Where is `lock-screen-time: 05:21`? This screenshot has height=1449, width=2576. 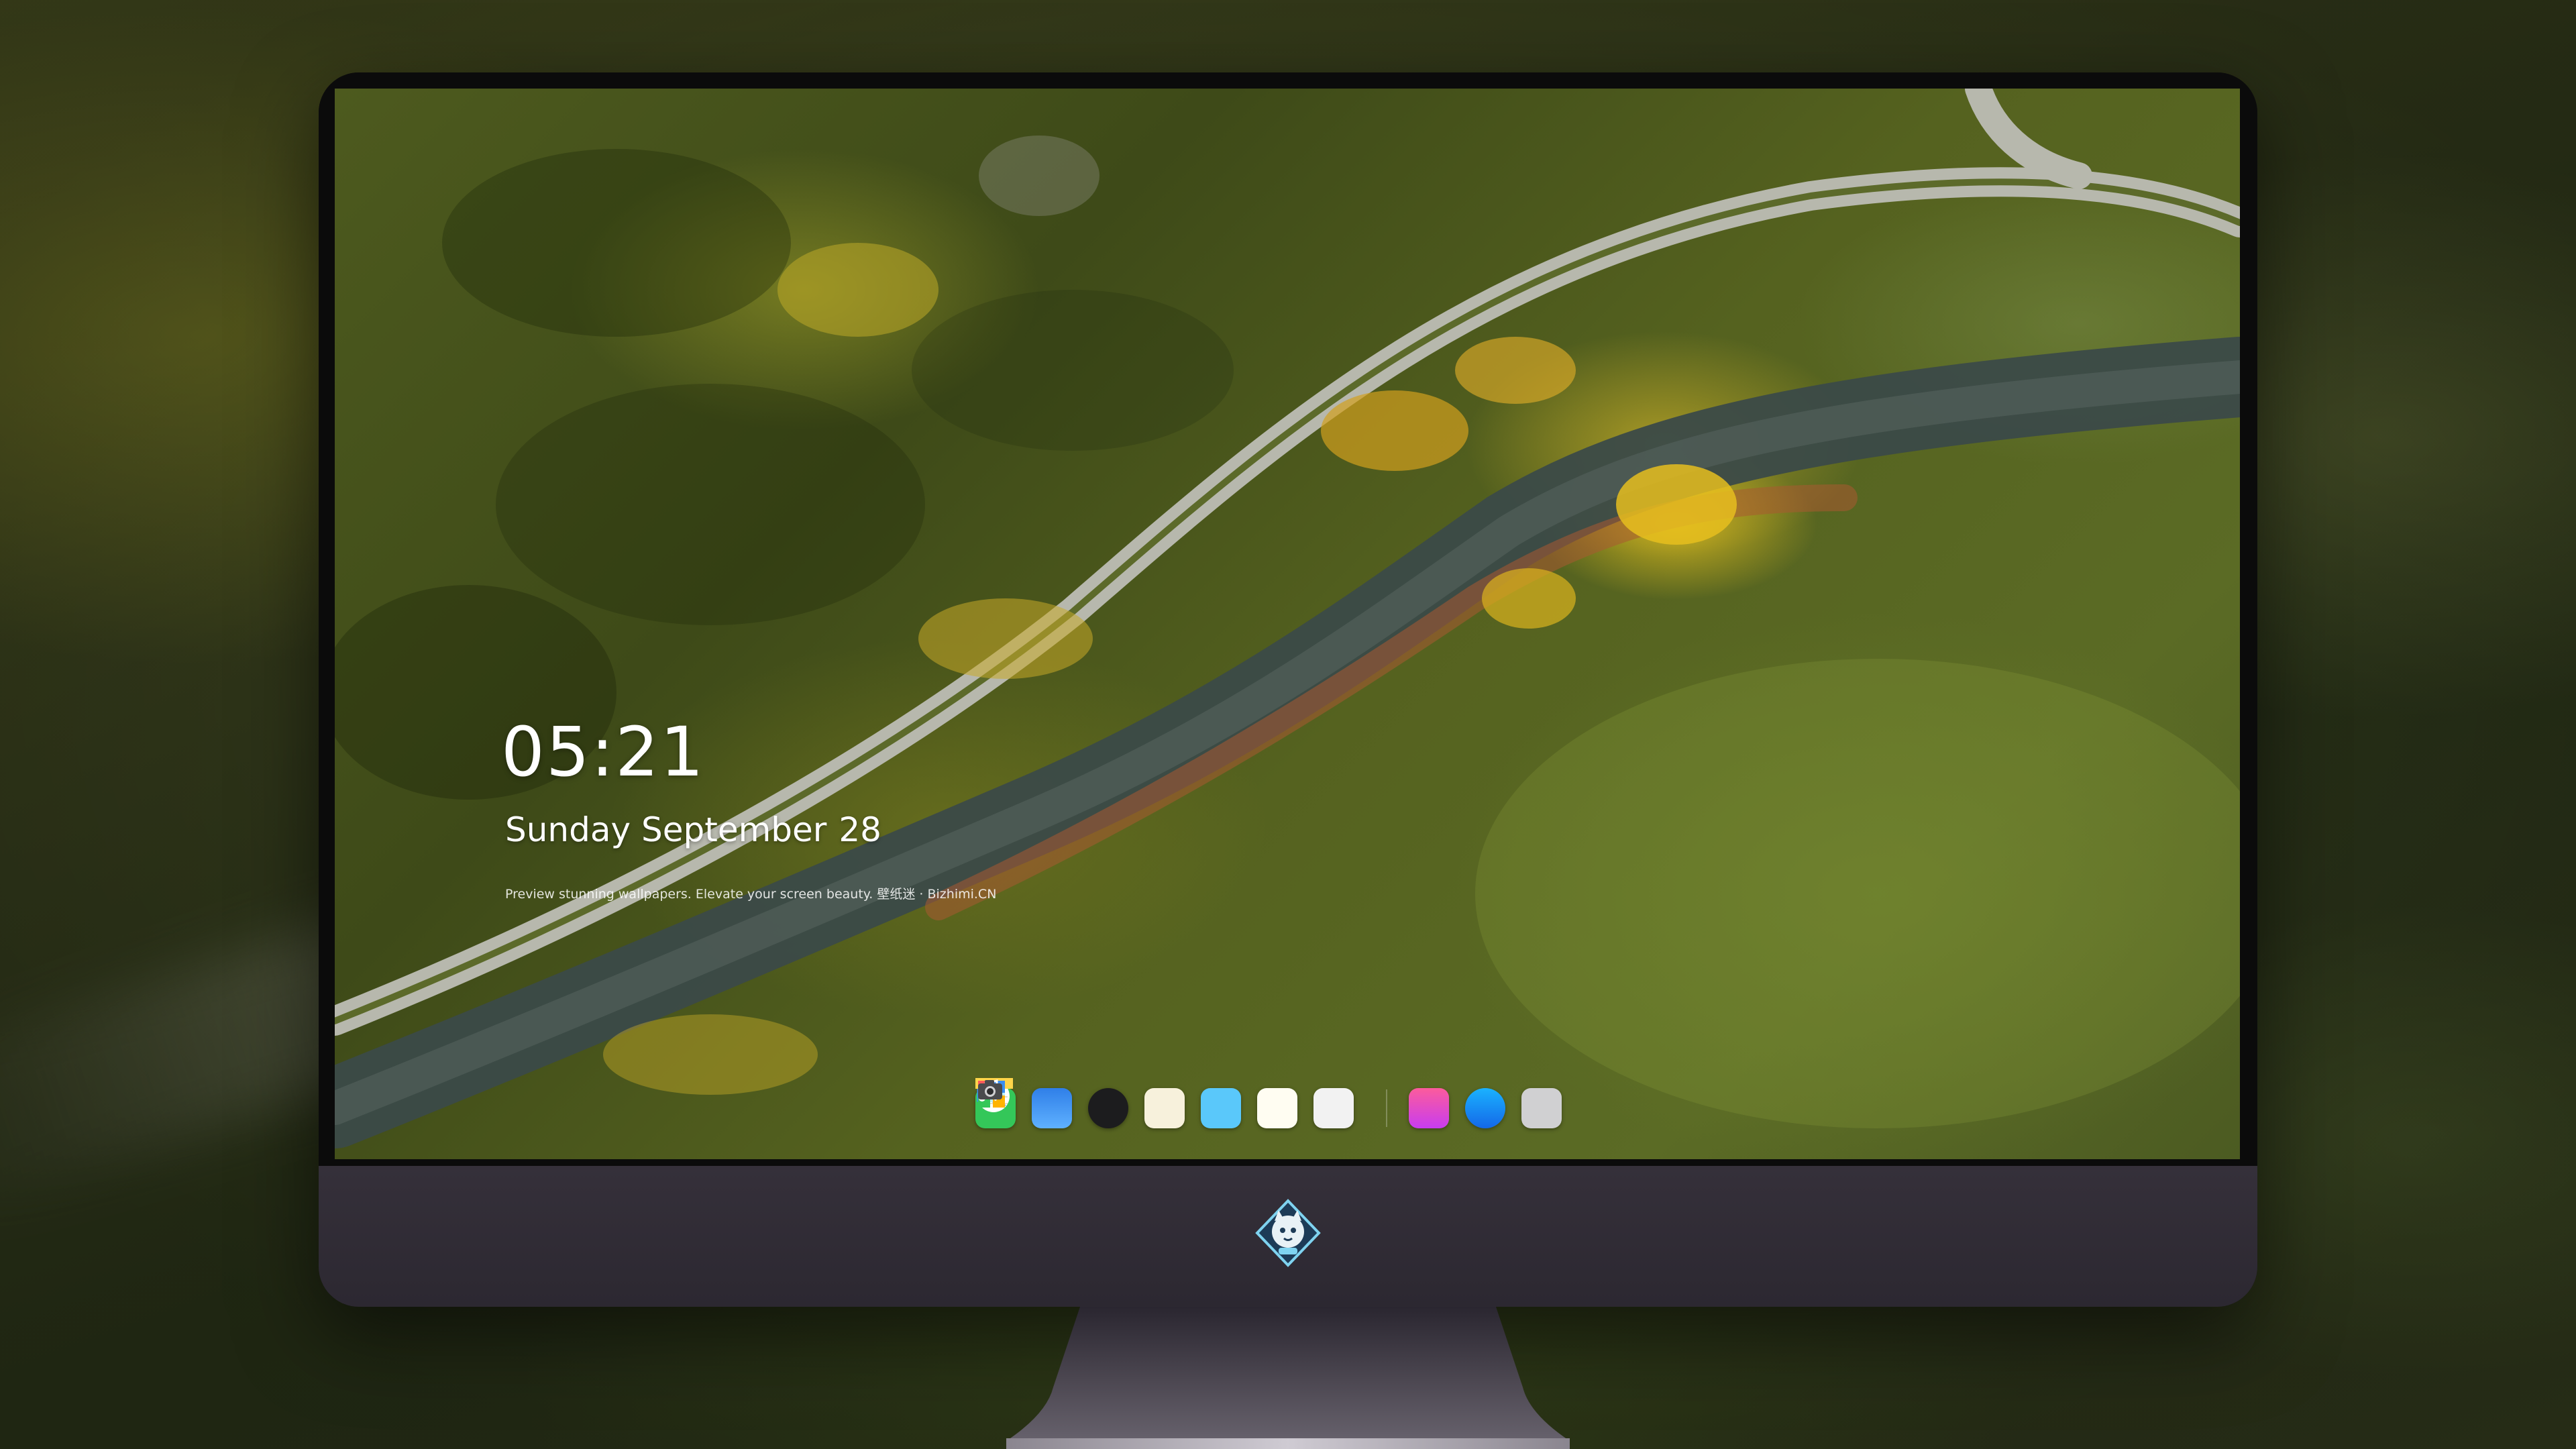
lock-screen-time: 05:21 is located at coordinates (603, 752).